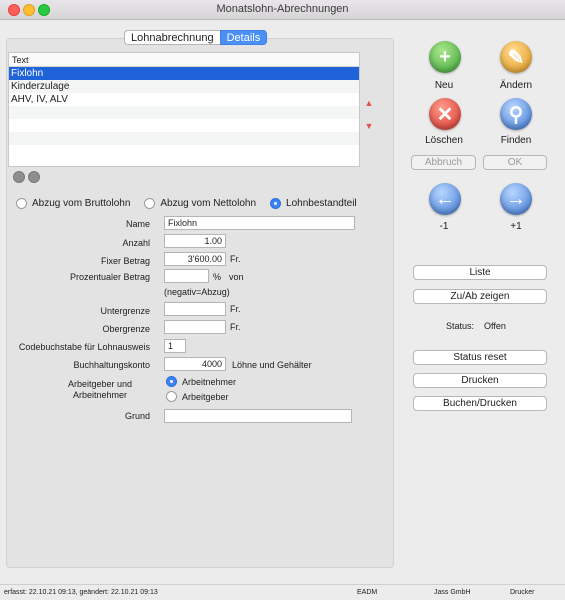  I want to click on anzahl-field: 1.00, so click(195, 241).